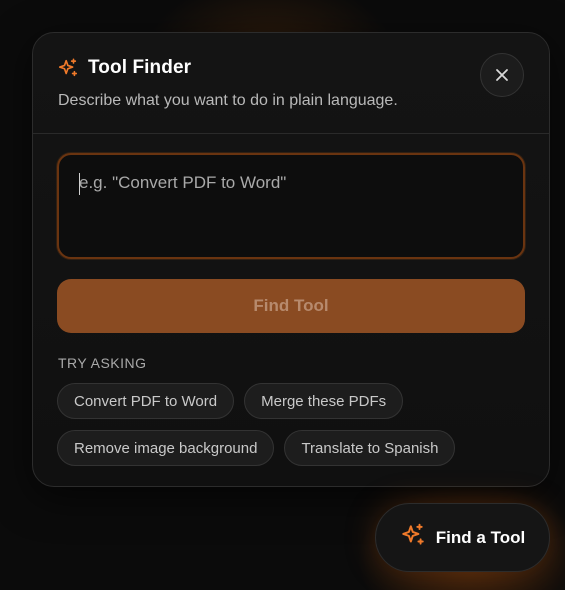  I want to click on dialog-title: Tool Finder, so click(140, 67).